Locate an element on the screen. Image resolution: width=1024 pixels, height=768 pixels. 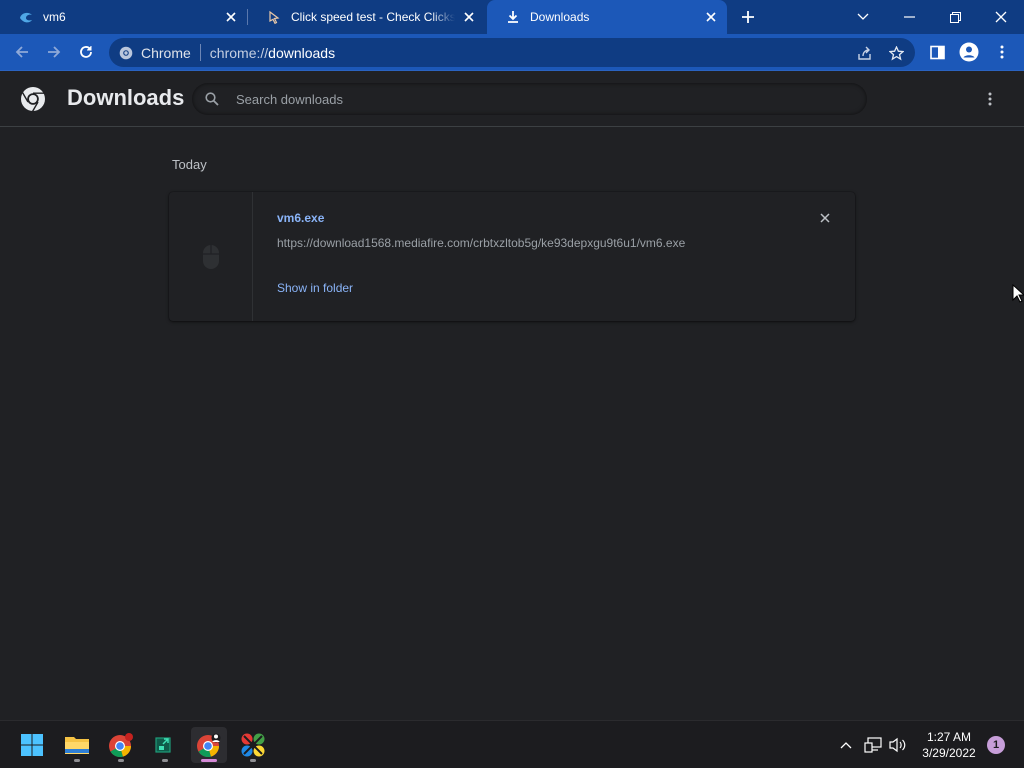
tab-downloads: Downloads is located at coordinates (607, 17).